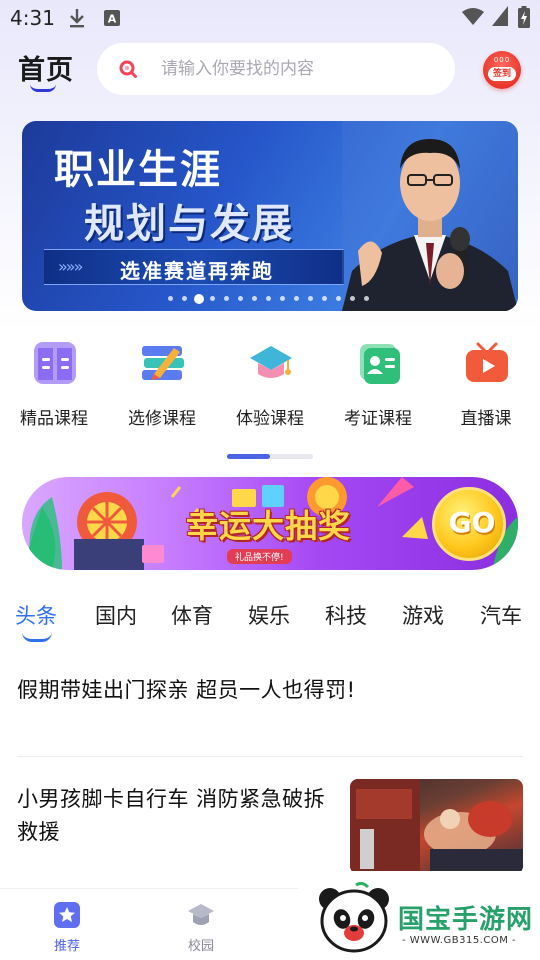 The height and width of the screenshot is (960, 540). I want to click on category-label: 考证课程, so click(378, 419).